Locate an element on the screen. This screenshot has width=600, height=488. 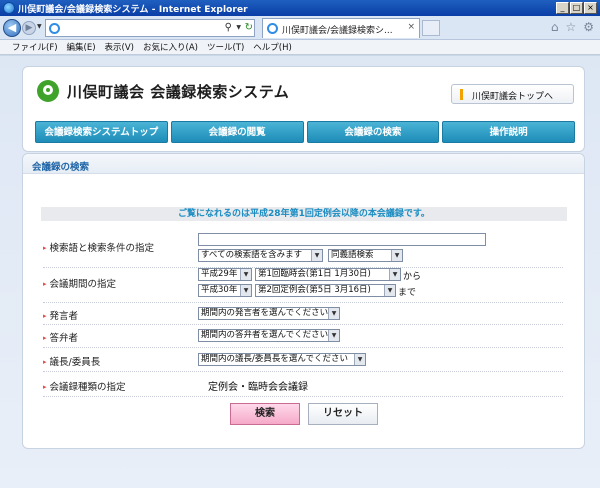
period-to-year-value: 平成30年 is located at coordinates (219, 290).